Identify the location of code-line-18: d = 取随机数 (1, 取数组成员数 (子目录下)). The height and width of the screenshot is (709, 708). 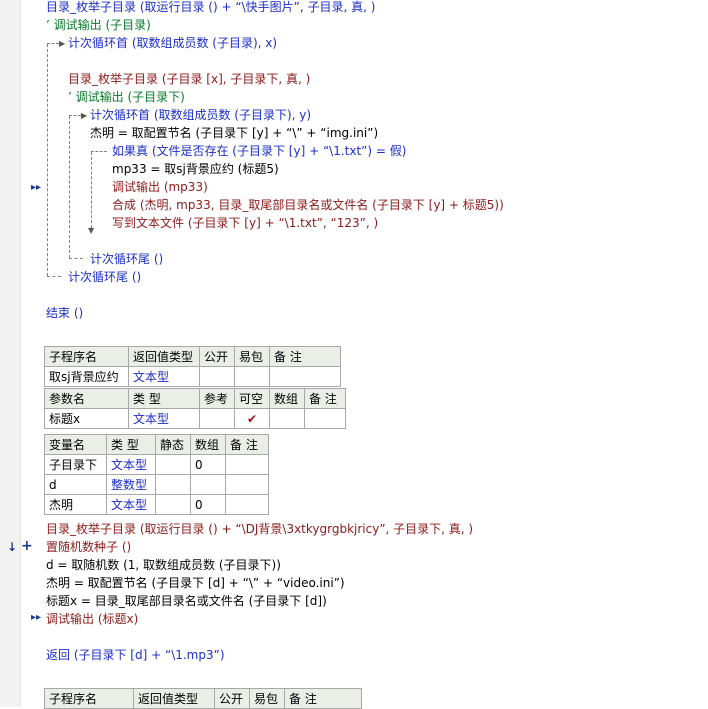
(163, 565).